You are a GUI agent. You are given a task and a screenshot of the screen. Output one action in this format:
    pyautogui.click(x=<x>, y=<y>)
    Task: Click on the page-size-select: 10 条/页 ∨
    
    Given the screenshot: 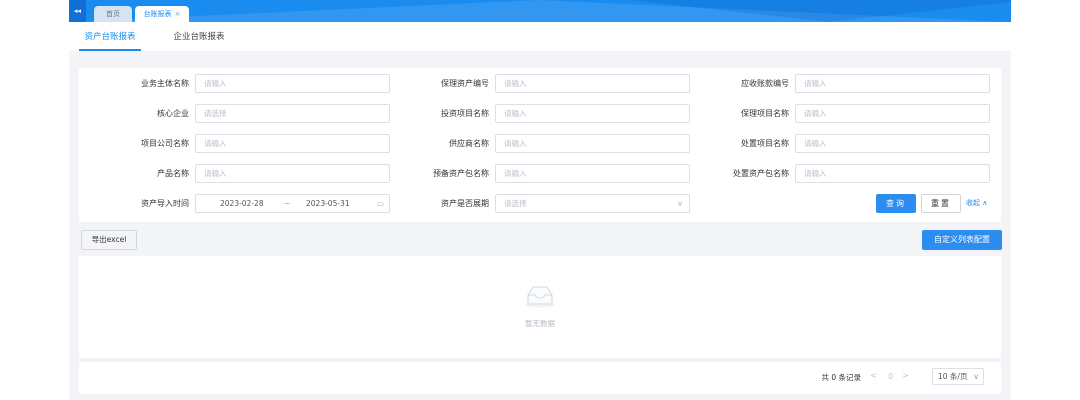 What is the action you would take?
    pyautogui.click(x=958, y=376)
    